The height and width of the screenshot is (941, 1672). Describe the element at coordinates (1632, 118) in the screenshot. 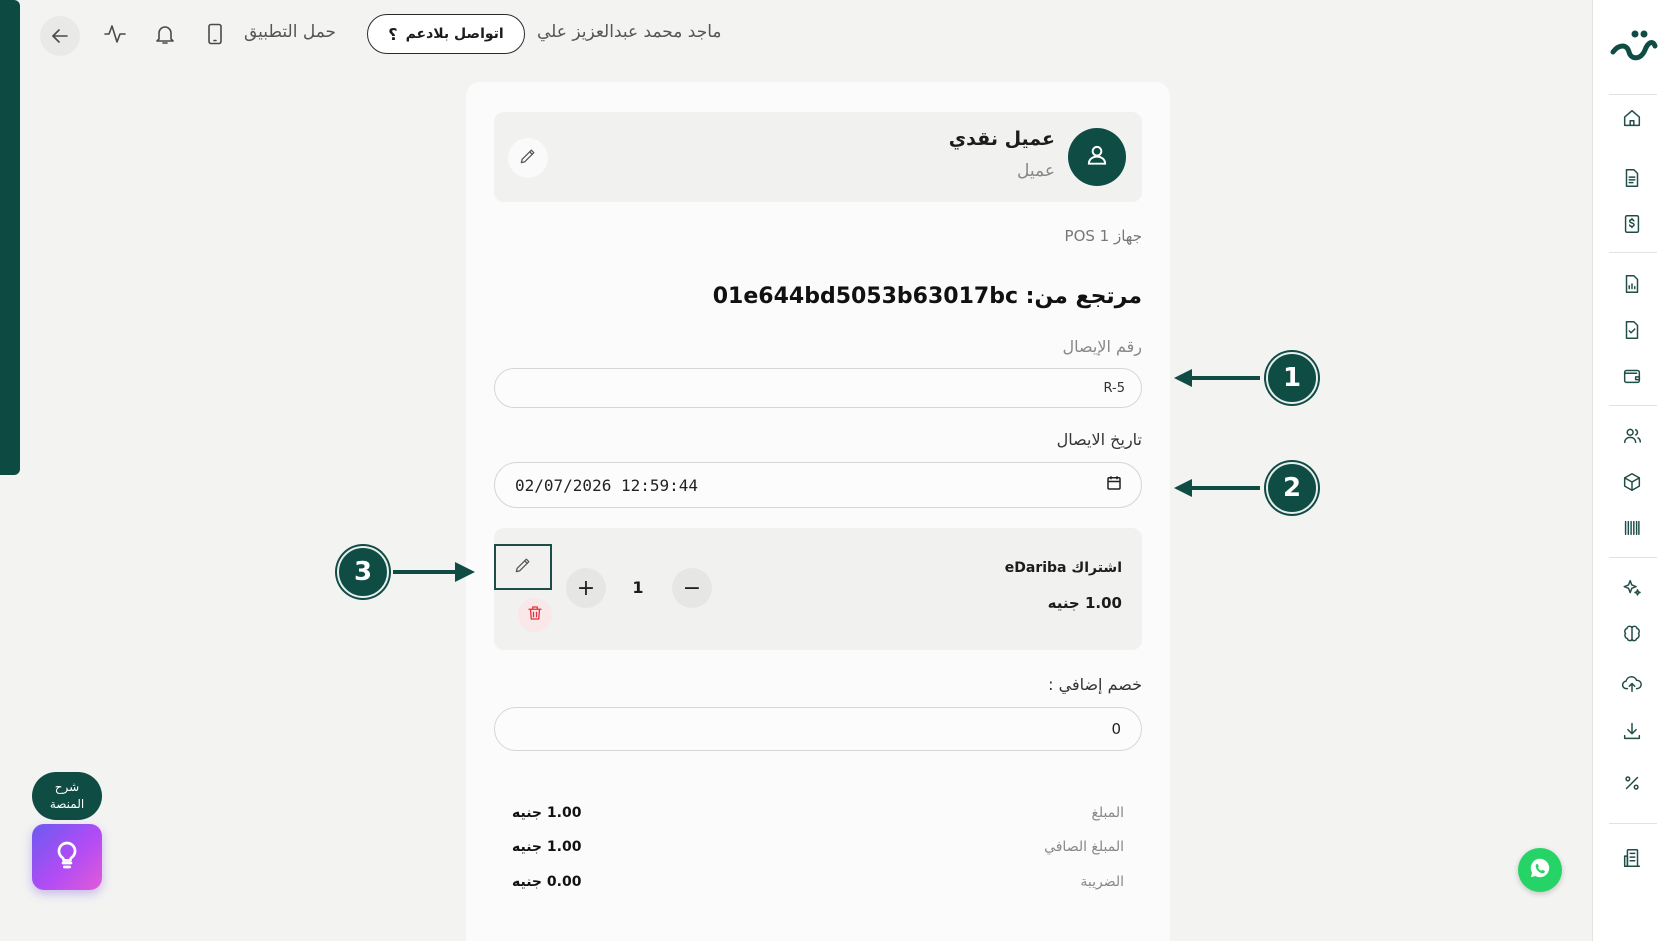

I see `home-icon` at that location.